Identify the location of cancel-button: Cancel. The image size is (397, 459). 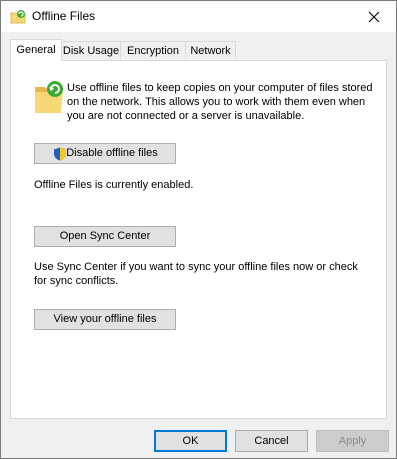
(271, 441).